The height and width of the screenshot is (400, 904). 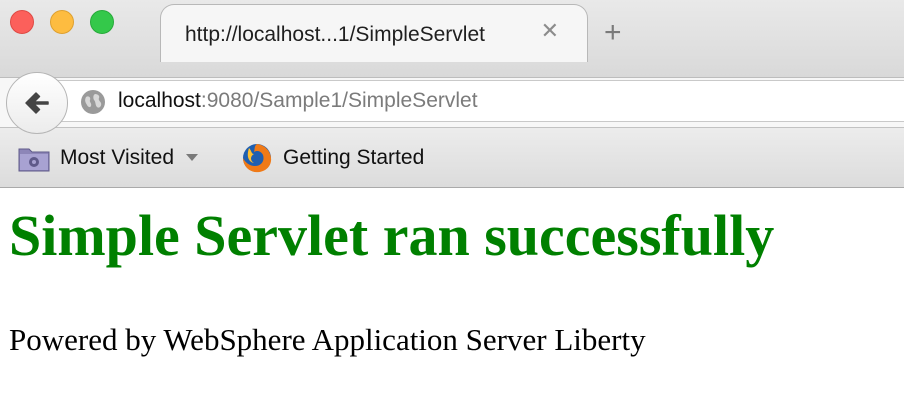 I want to click on tab-title: http://localhost...1/SimpleServlet, so click(x=335, y=34).